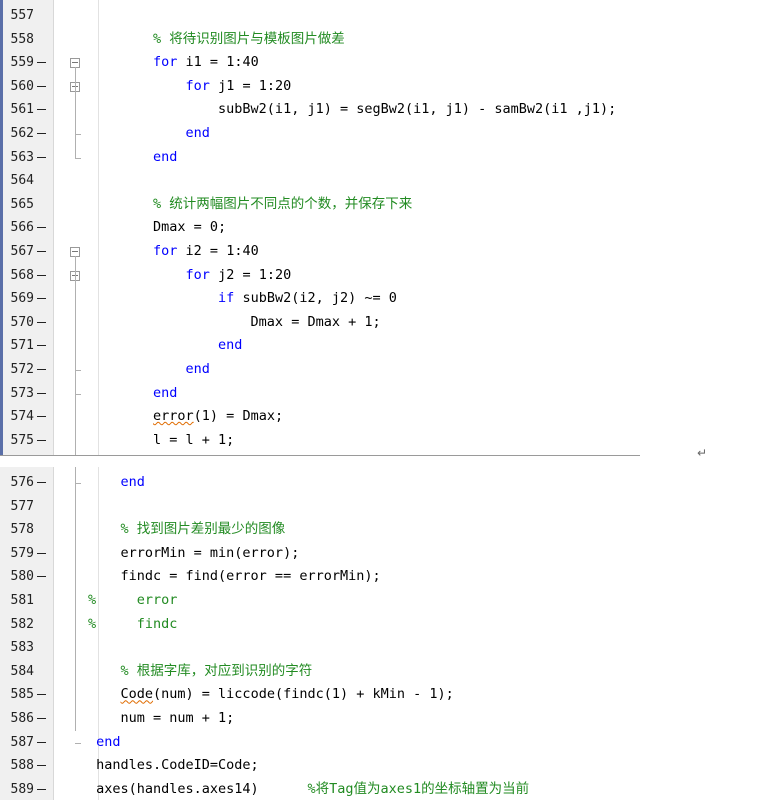  What do you see at coordinates (390, 370) in the screenshot?
I see `code-line: 572 end` at bounding box center [390, 370].